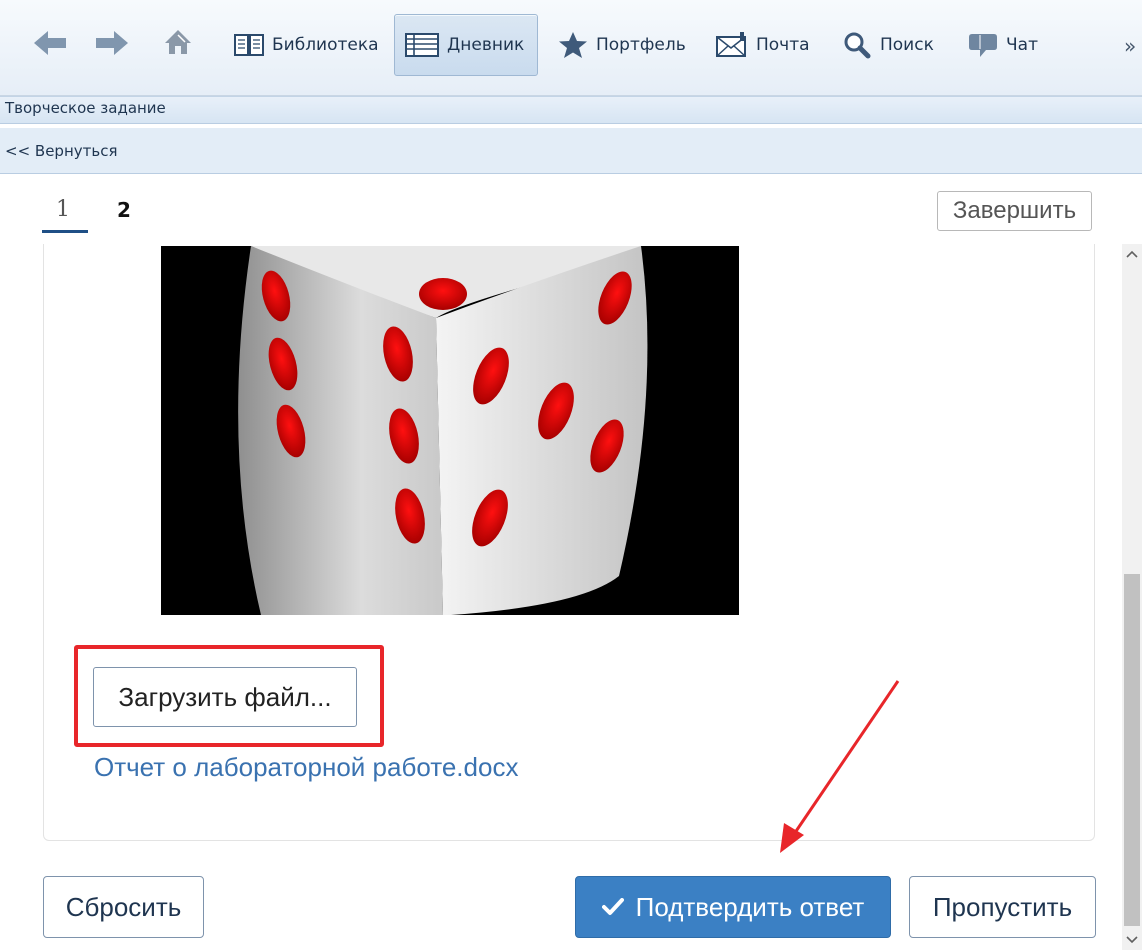 This screenshot has height=950, width=1142. What do you see at coordinates (783, 45) in the screenshot?
I see `toolbar-item-label: Почта` at bounding box center [783, 45].